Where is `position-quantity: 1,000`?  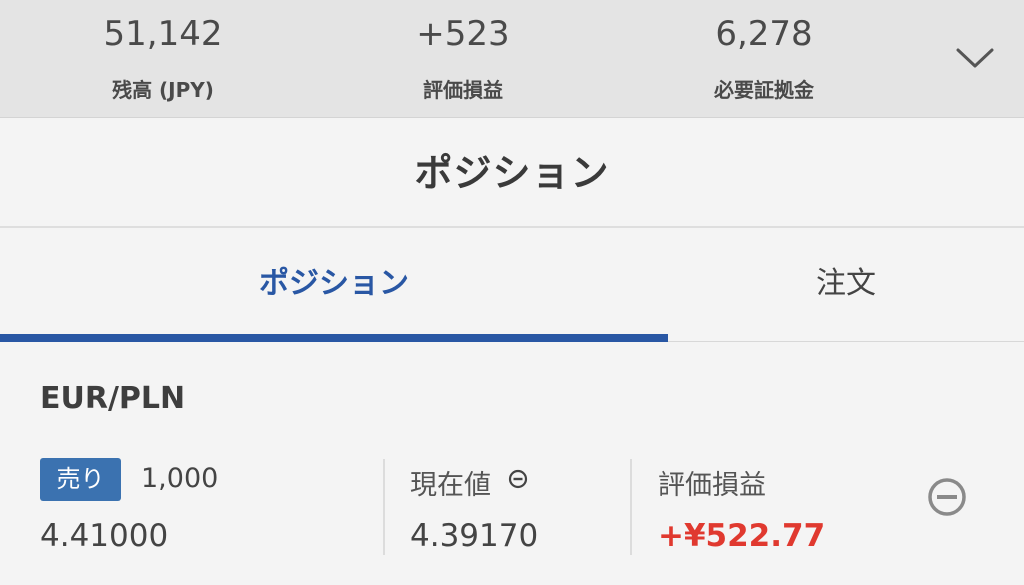
position-quantity: 1,000 is located at coordinates (180, 478).